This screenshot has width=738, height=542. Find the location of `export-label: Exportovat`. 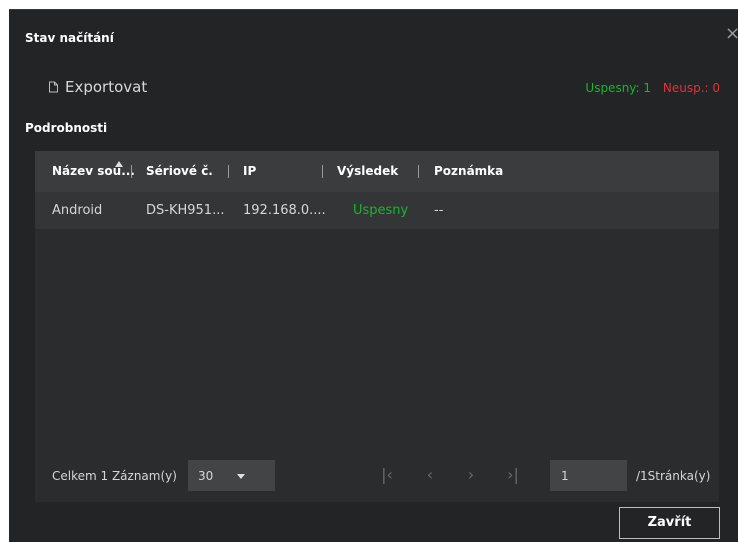

export-label: Exportovat is located at coordinates (106, 87).